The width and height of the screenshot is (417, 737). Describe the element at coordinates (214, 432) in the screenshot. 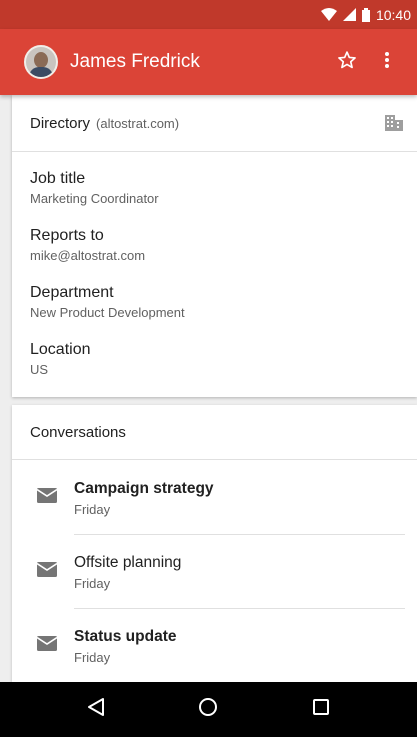

I see `conversations-header: Conversations` at that location.